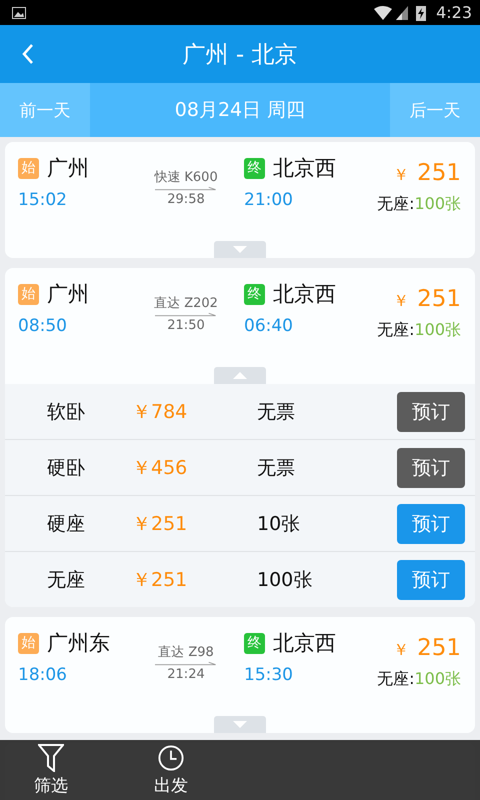 Image resolution: width=480 pixels, height=800 pixels. I want to click on train-number: 快速 K600, so click(186, 177).